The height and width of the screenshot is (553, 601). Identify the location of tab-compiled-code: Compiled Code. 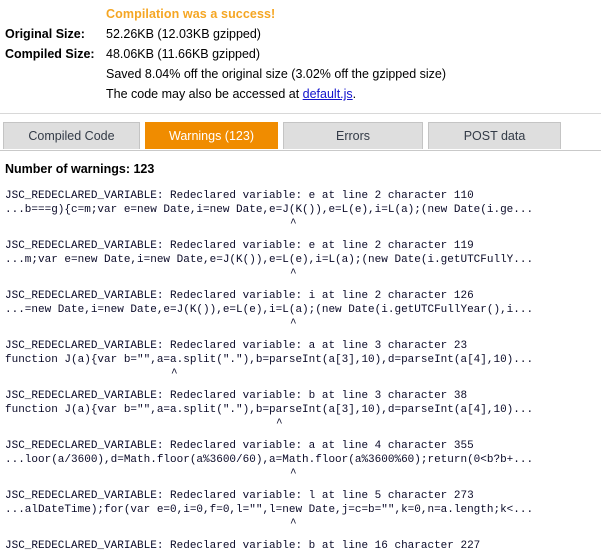
(71, 135).